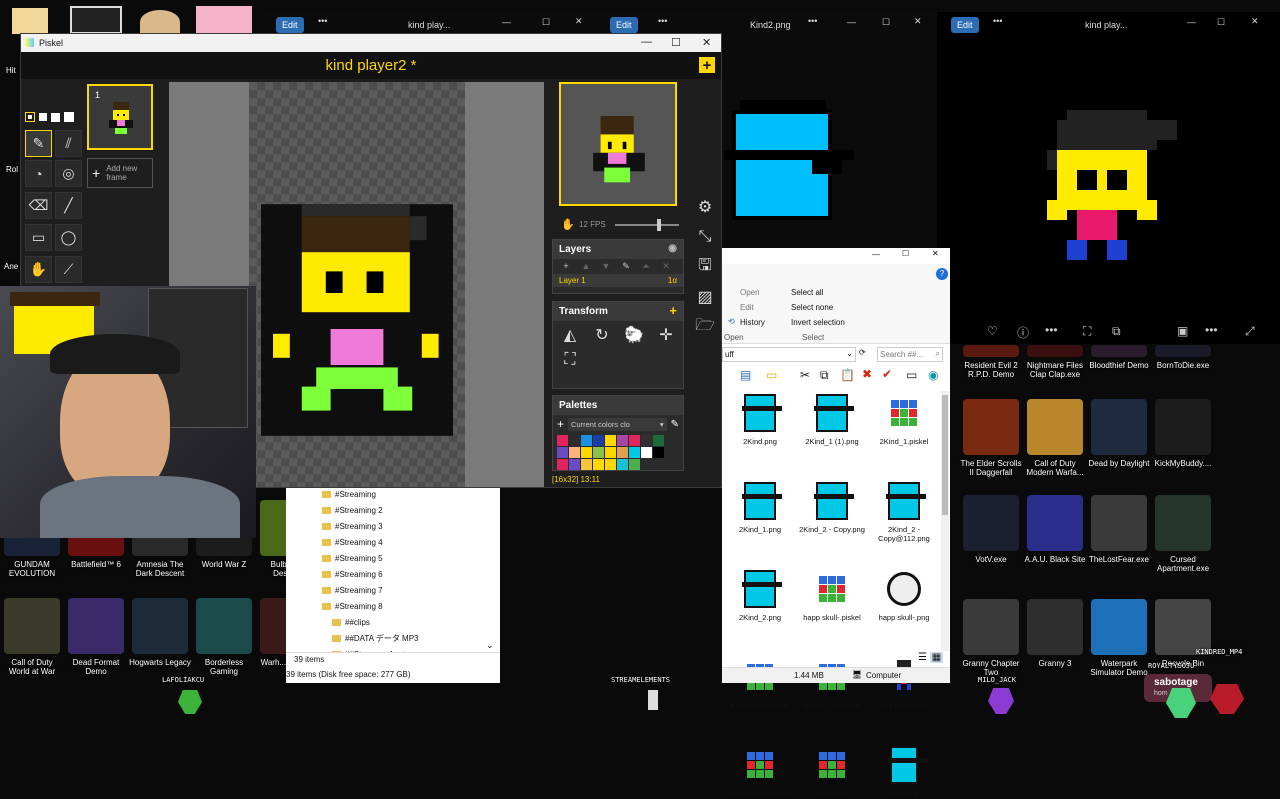  What do you see at coordinates (38, 143) in the screenshot?
I see `pen-tool-icon: ✎` at bounding box center [38, 143].